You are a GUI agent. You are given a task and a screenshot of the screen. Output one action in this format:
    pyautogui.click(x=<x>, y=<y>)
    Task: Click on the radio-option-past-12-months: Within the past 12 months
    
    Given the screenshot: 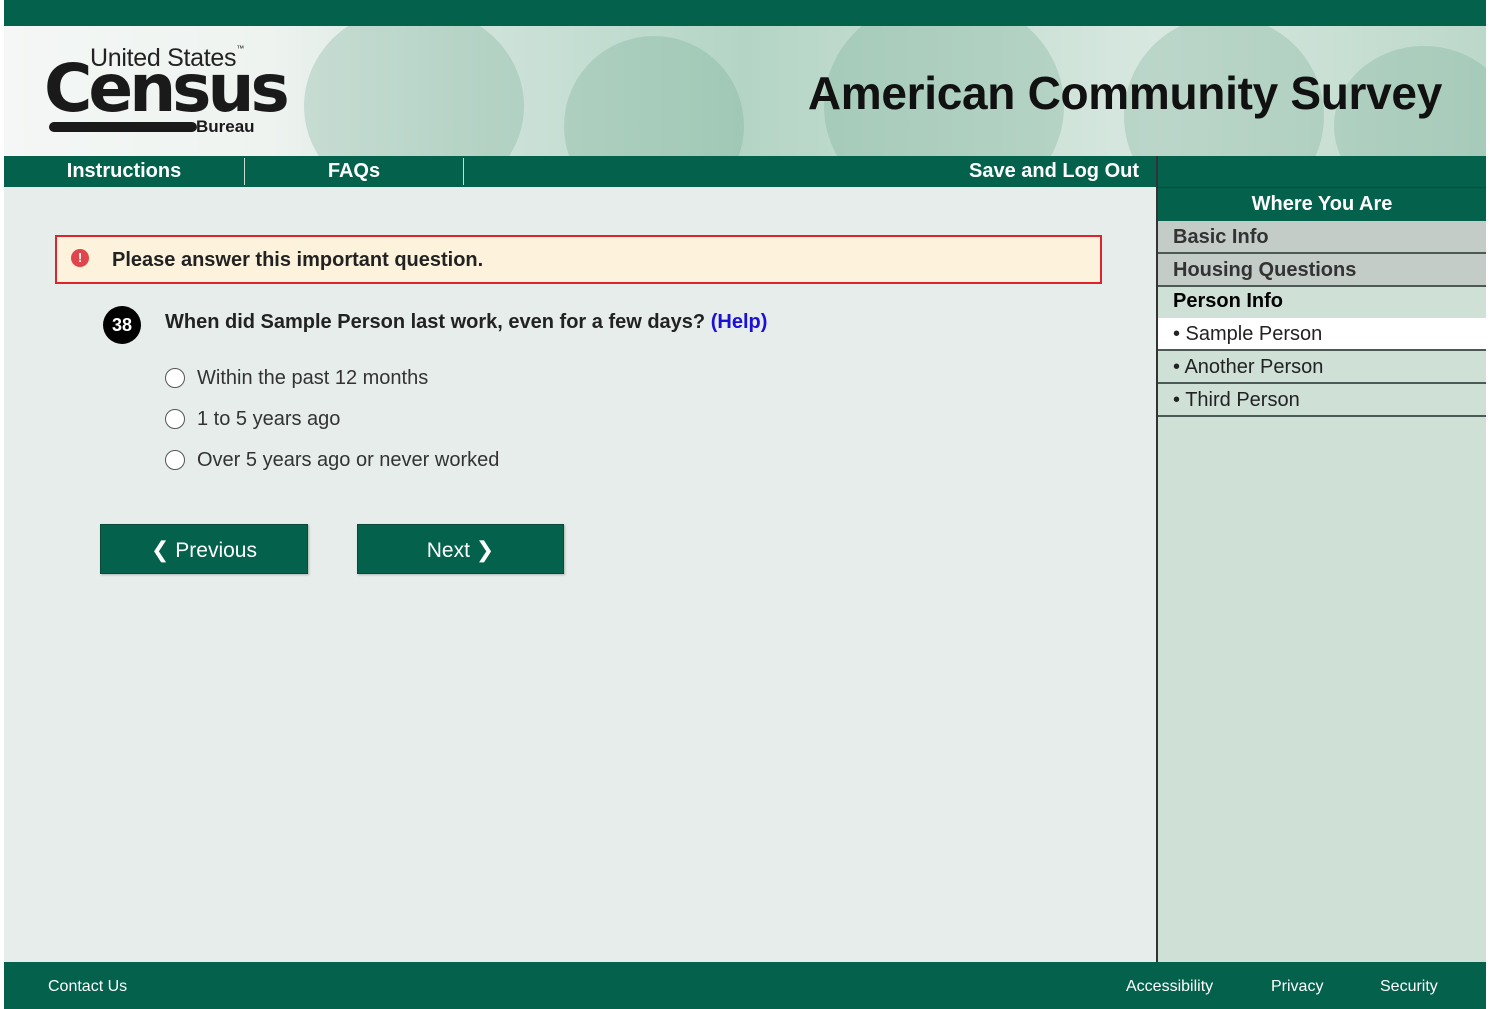 What is the action you would take?
    pyautogui.click(x=296, y=378)
    